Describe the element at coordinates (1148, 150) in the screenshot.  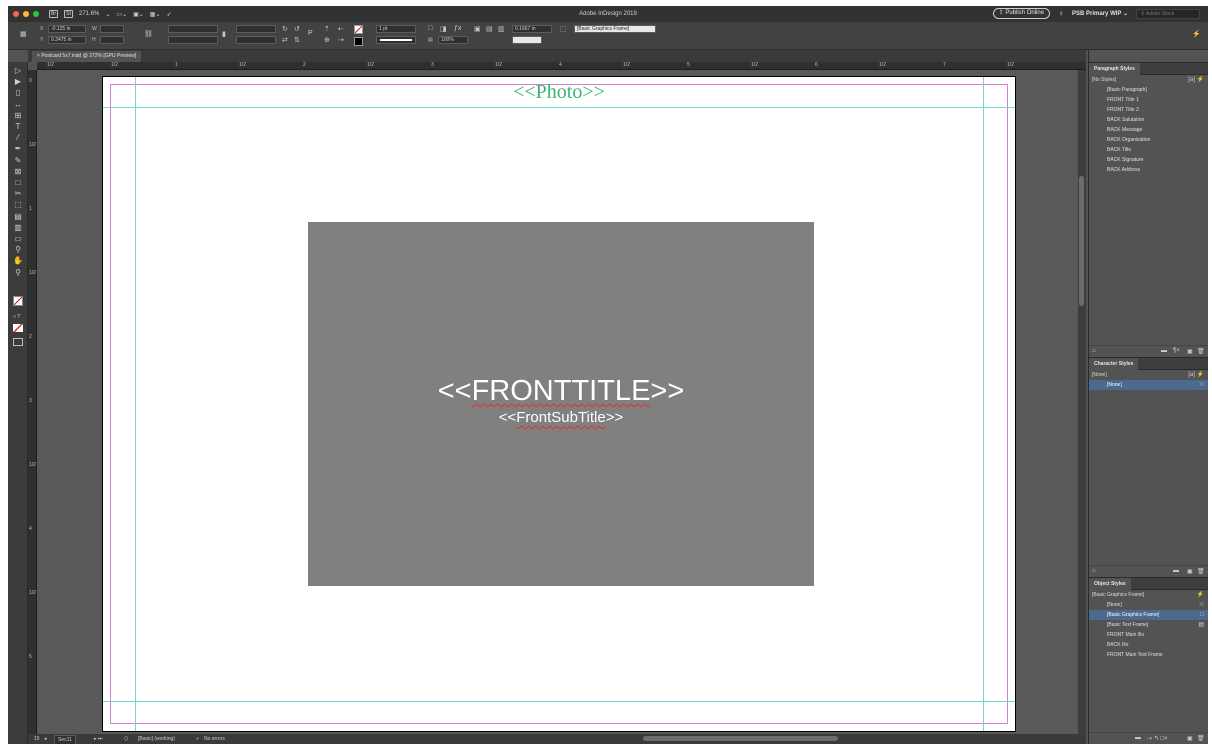
I see `paragraph-style-item: BACK Title` at that location.